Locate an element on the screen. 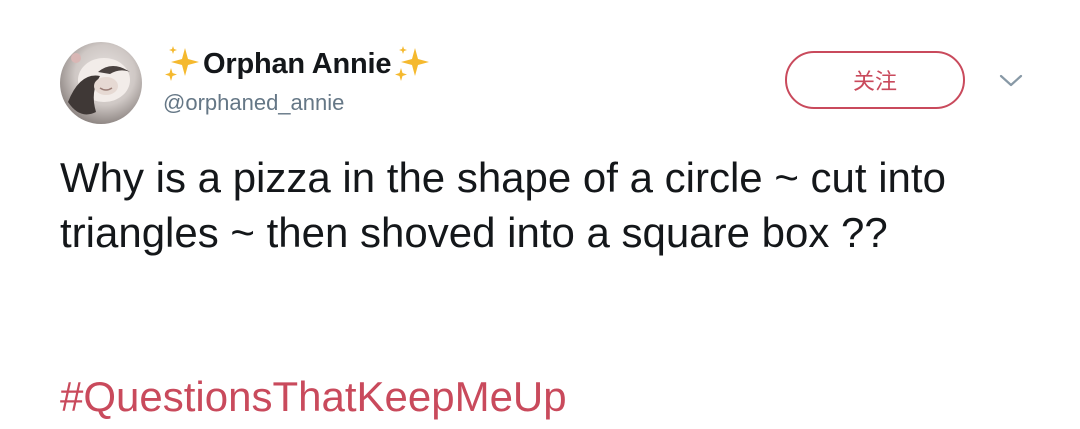 The image size is (1080, 429). avatar is located at coordinates (101, 83).